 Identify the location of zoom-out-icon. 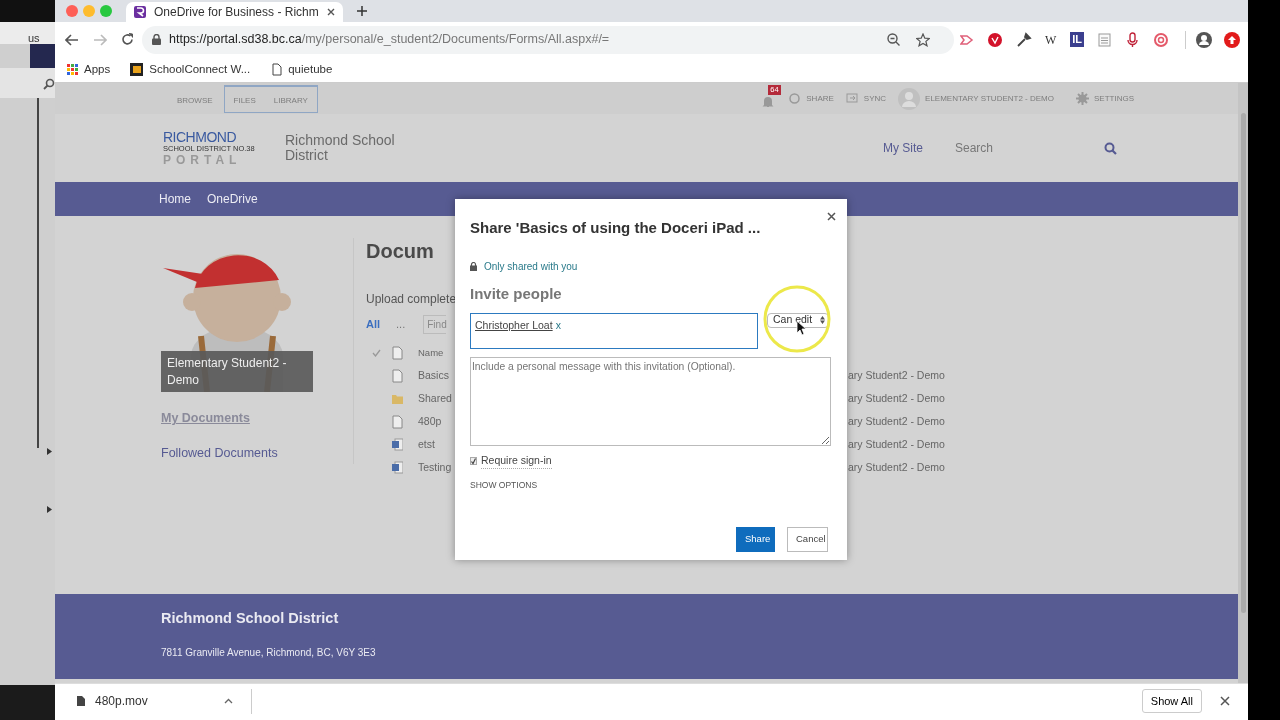
(893, 39).